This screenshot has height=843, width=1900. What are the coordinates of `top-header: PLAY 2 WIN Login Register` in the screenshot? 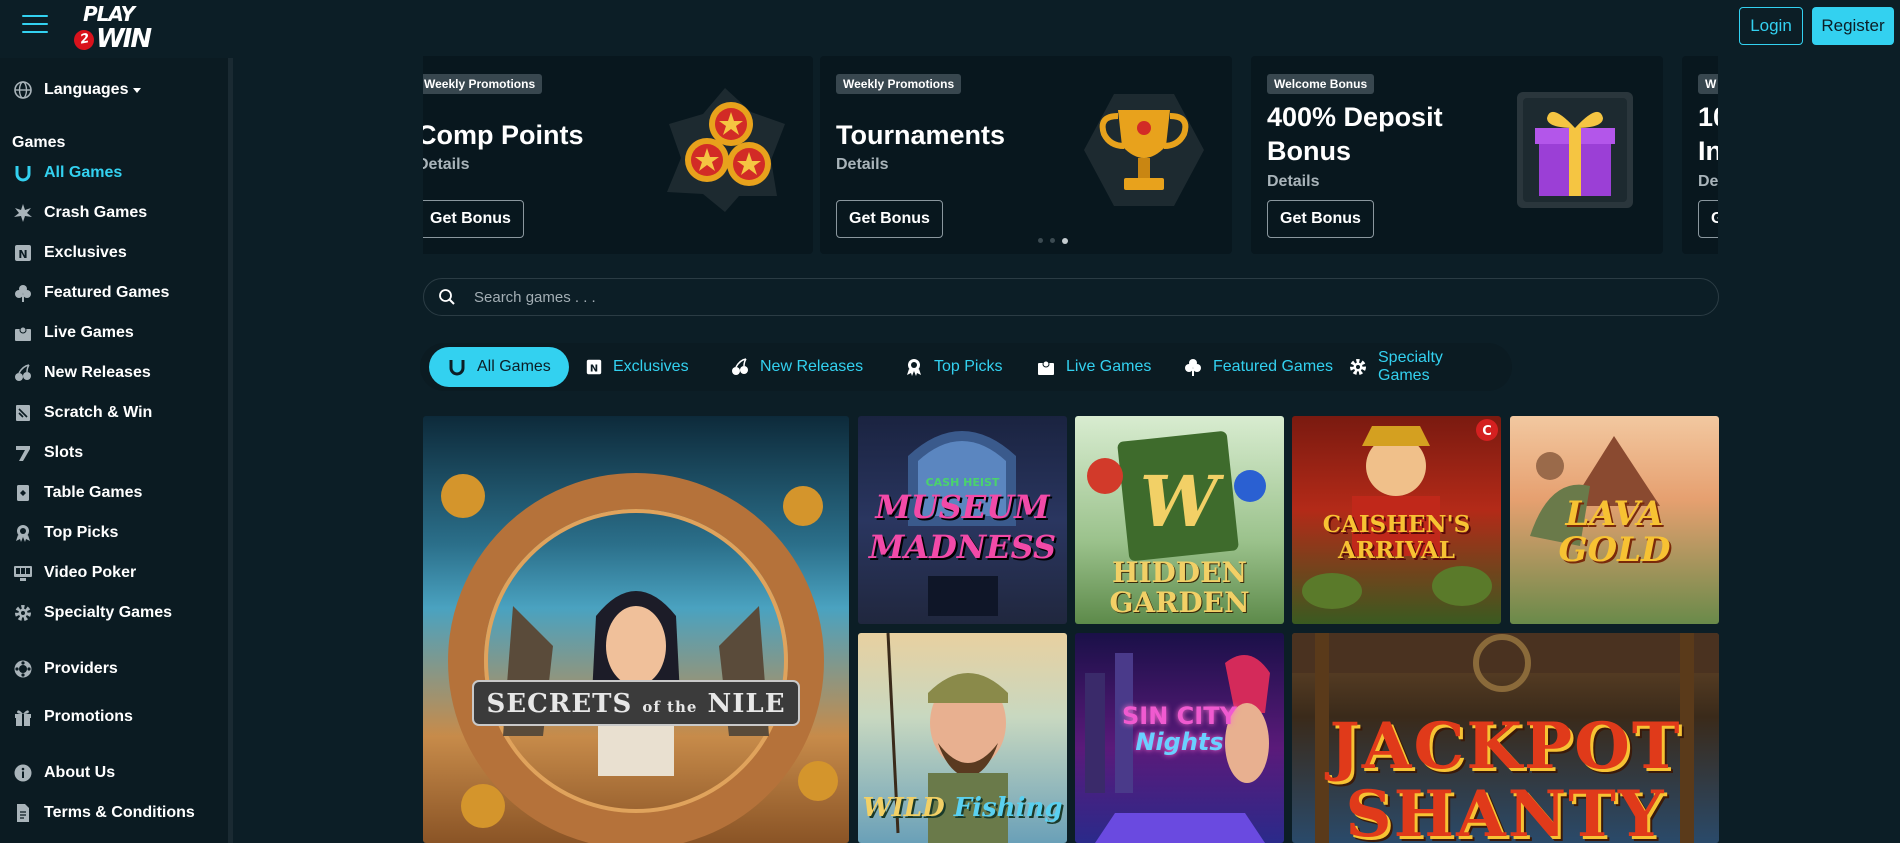 It's located at (950, 27).